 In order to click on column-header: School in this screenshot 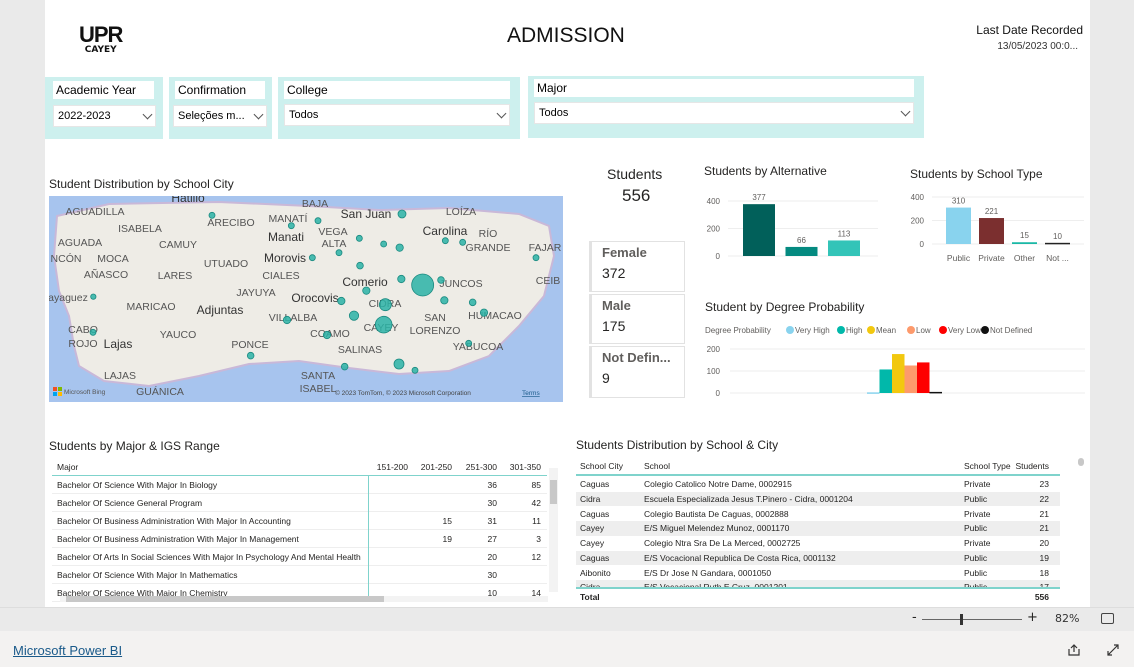, I will do `click(794, 466)`.